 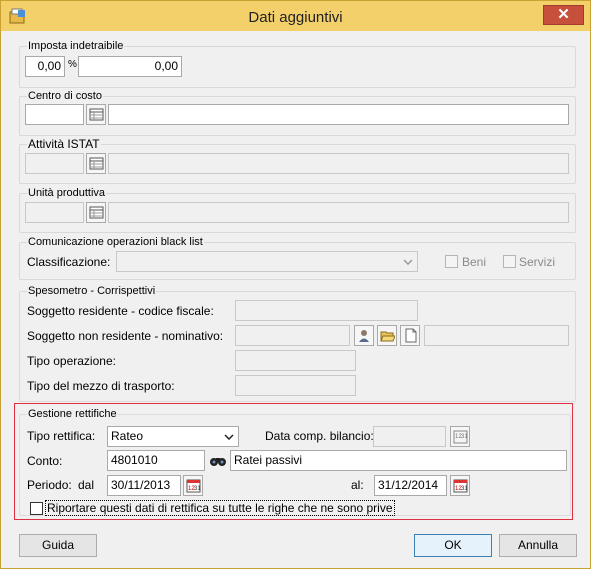 What do you see at coordinates (71, 361) in the screenshot?
I see `tipo-operazione-label: Tipo operazione:` at bounding box center [71, 361].